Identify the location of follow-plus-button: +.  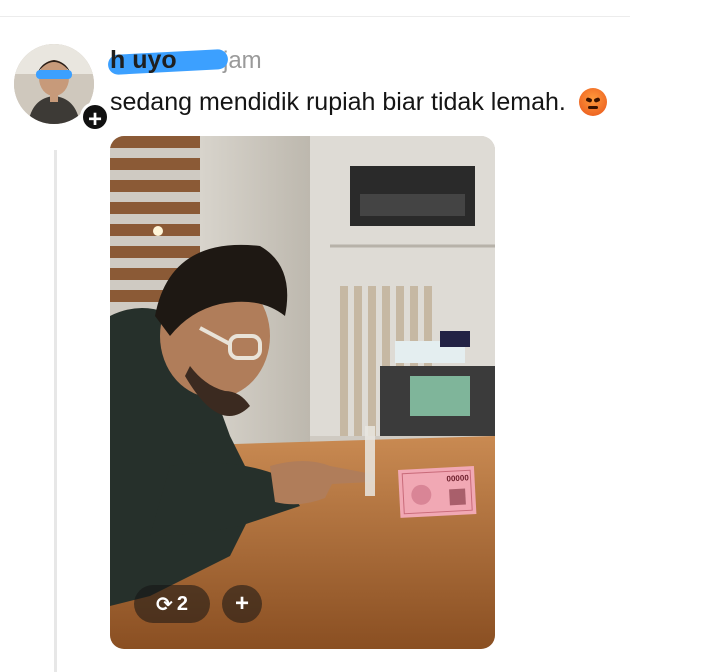
(95, 117).